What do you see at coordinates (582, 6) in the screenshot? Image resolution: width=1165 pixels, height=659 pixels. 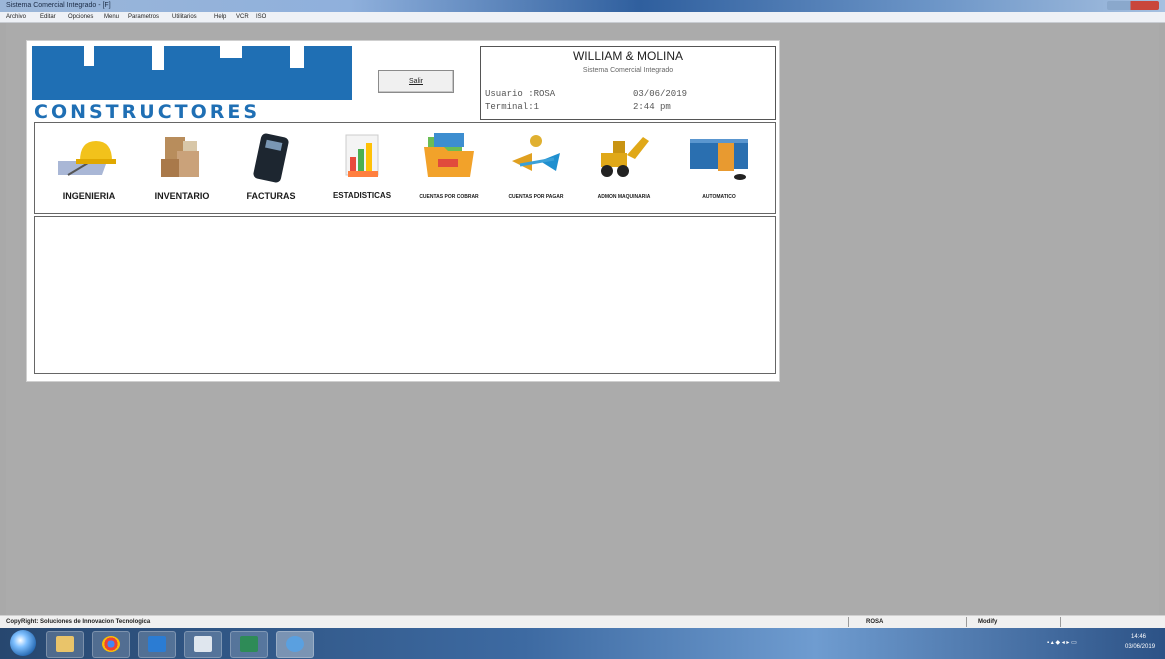 I see `window-titlebar: Sistema Comercial Integrado - [F]` at bounding box center [582, 6].